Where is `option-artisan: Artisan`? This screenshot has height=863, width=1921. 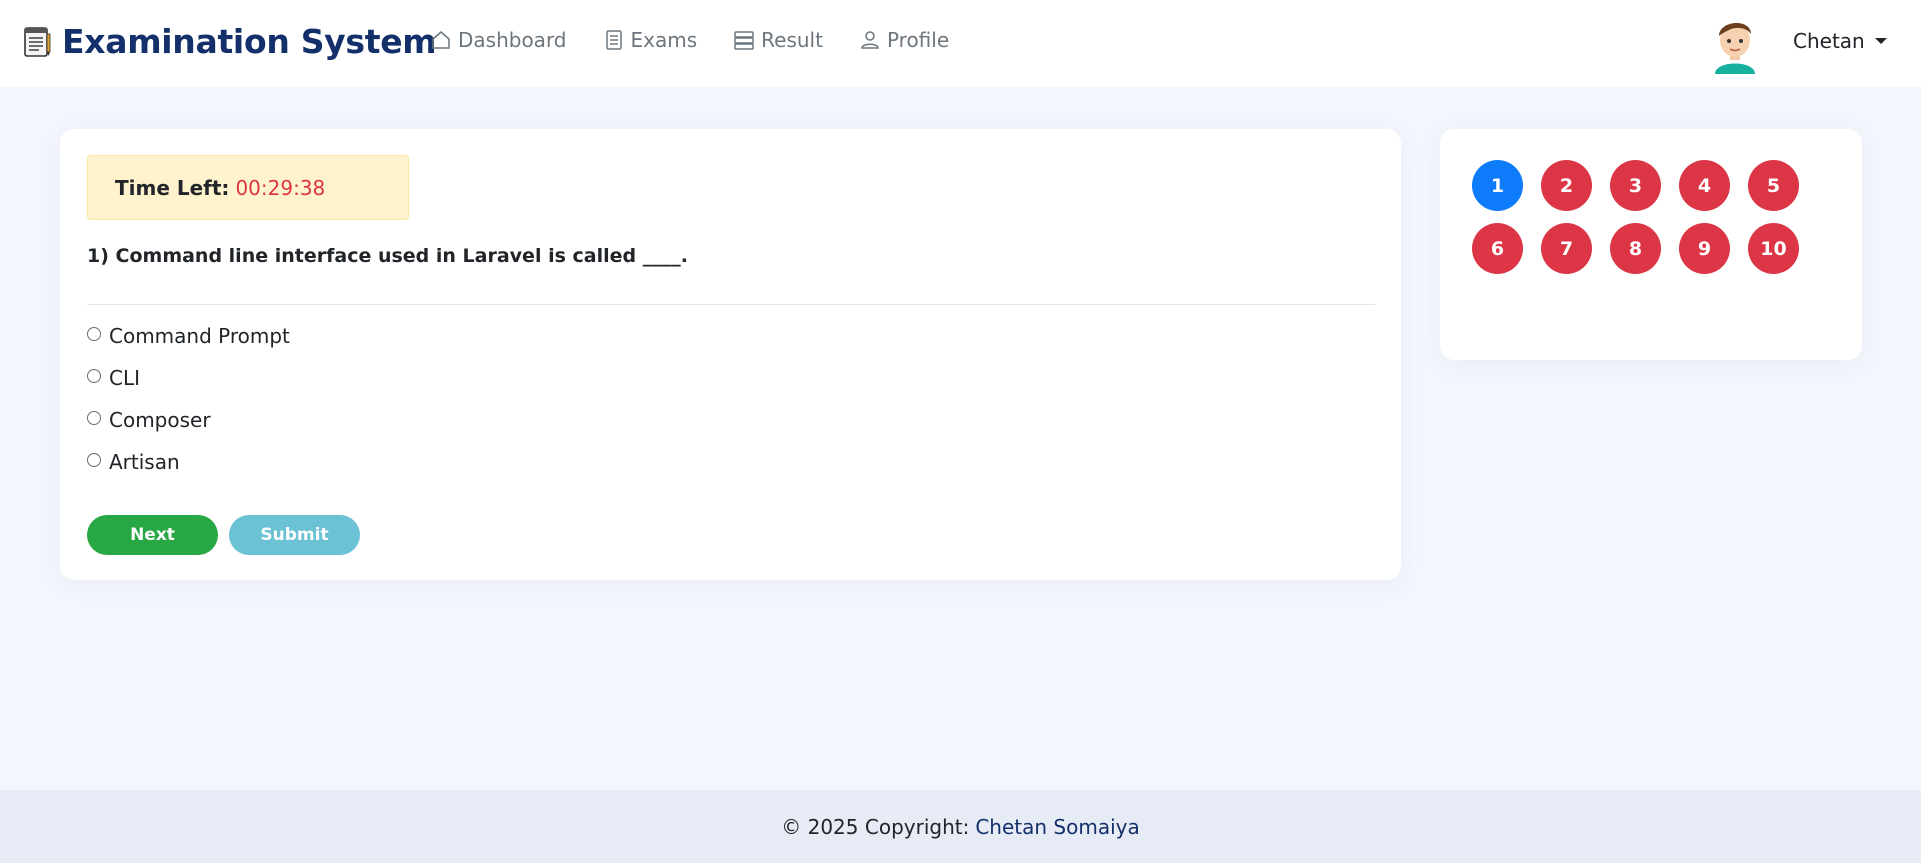
option-artisan: Artisan is located at coordinates (188, 462).